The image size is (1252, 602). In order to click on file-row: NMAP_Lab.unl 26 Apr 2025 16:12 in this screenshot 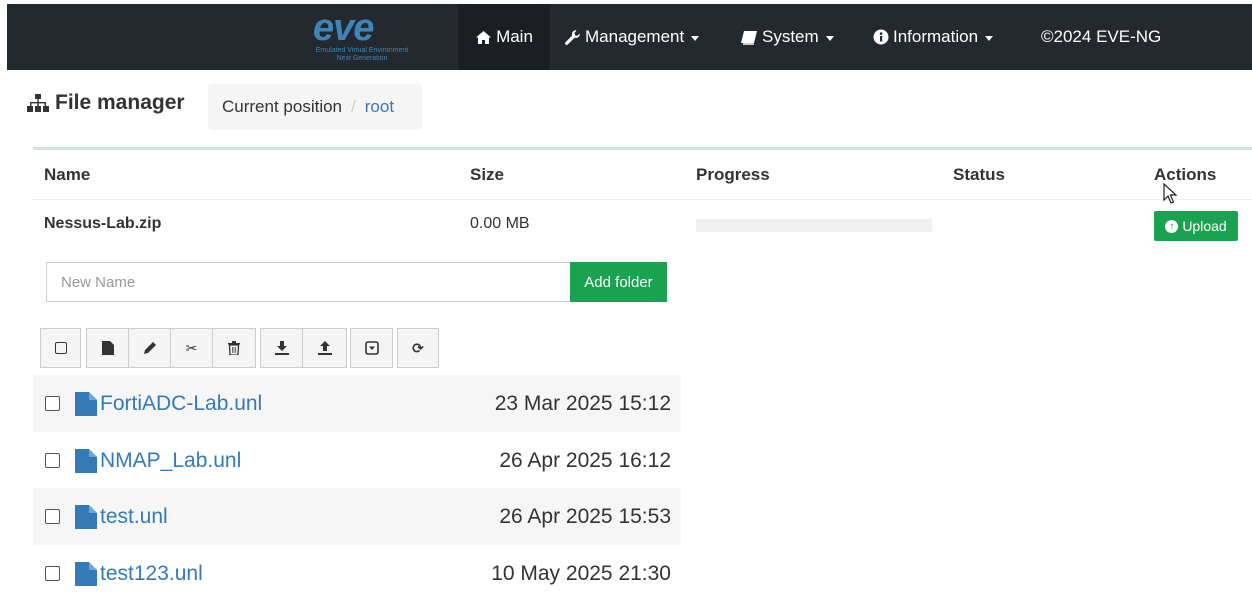, I will do `click(357, 460)`.